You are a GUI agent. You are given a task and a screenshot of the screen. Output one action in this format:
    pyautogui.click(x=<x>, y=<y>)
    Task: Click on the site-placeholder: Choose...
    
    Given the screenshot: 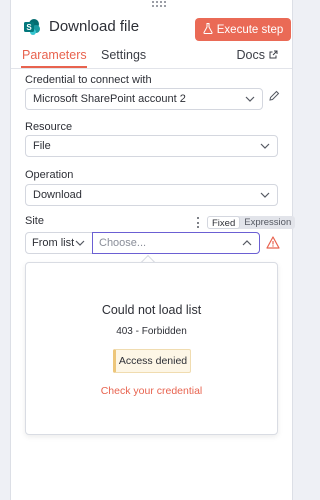 What is the action you would take?
    pyautogui.click(x=123, y=243)
    